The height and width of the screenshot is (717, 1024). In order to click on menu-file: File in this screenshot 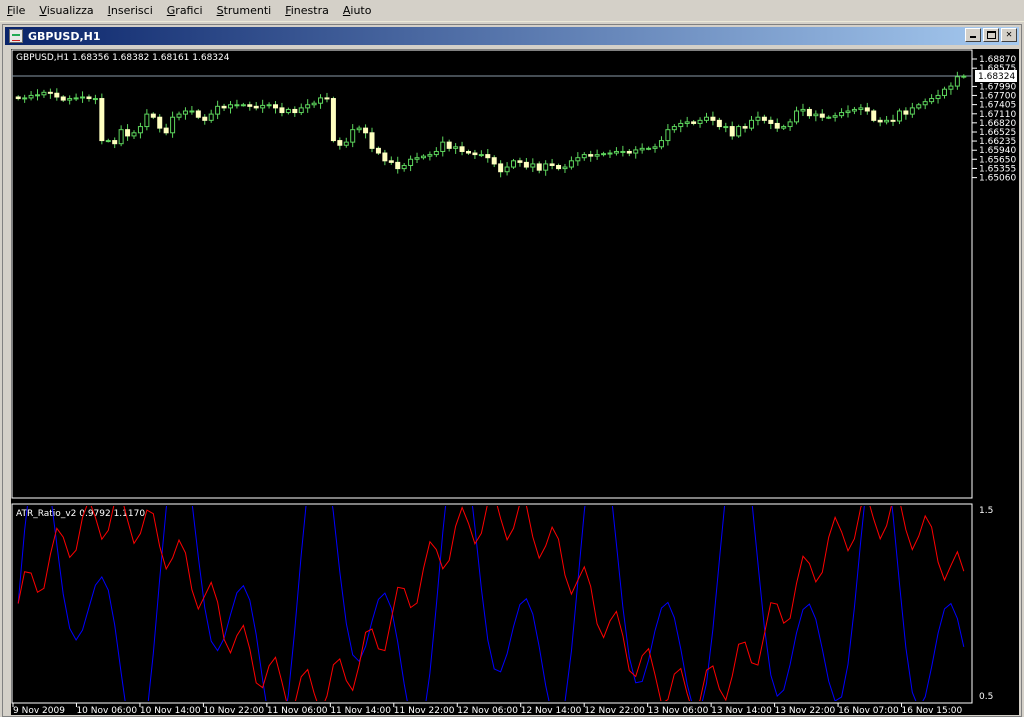, I will do `click(16, 11)`.